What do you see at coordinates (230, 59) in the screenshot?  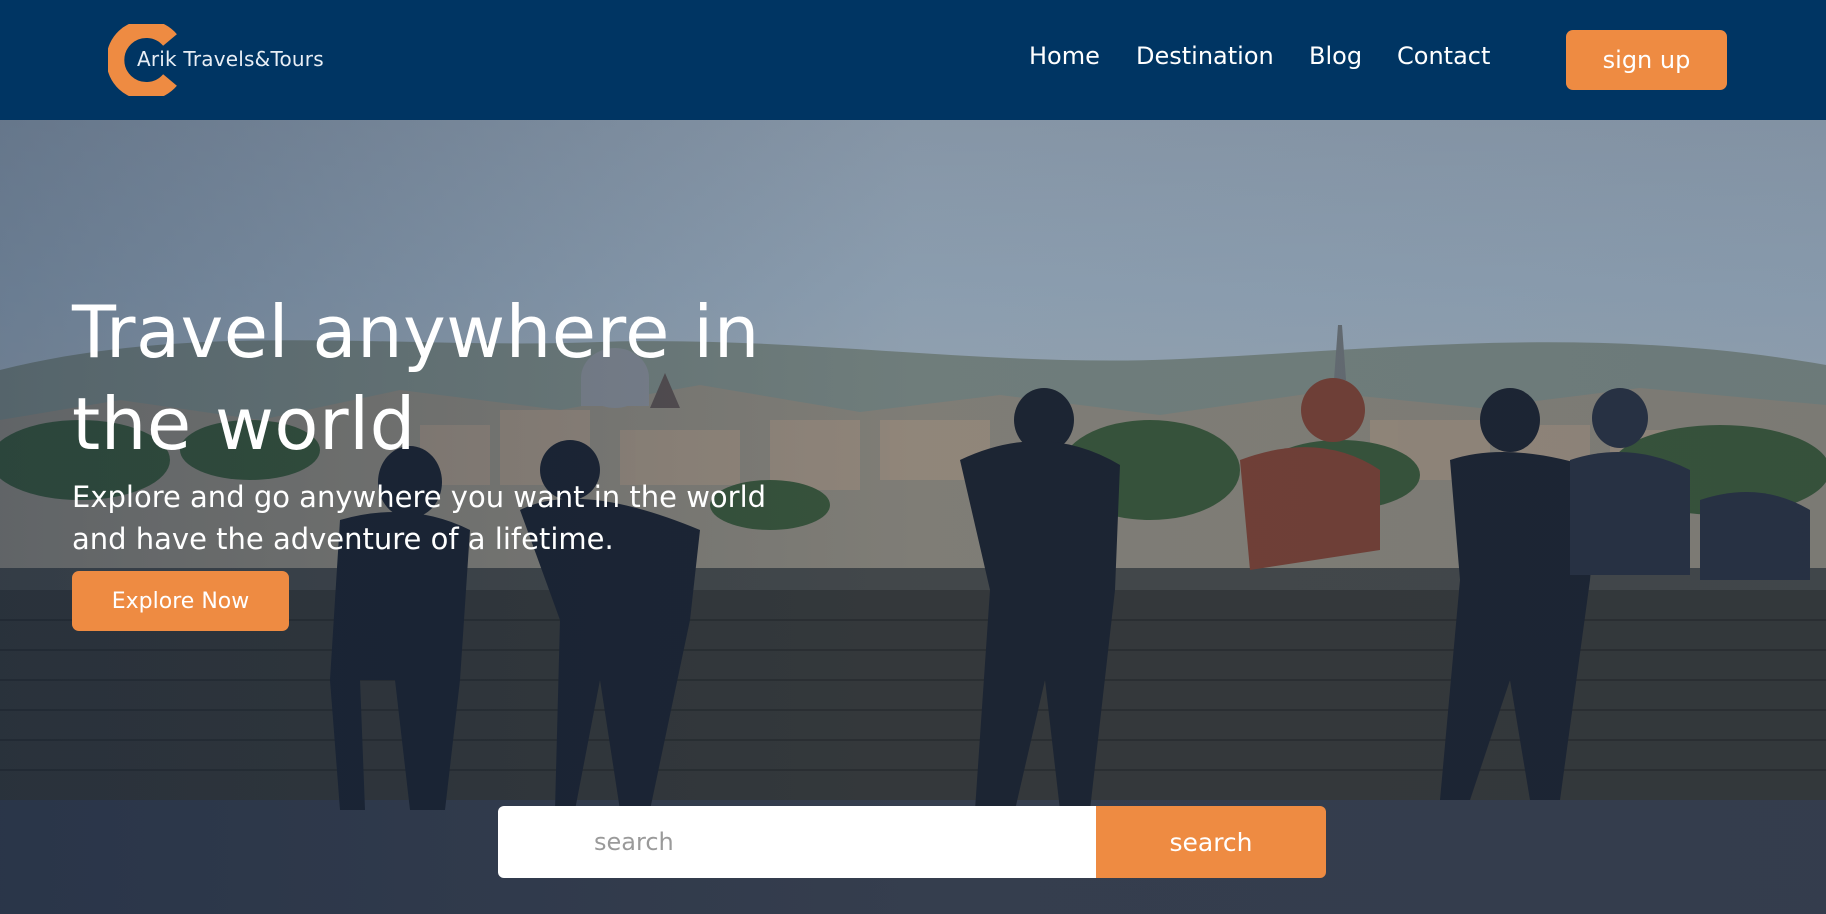 I see `brand-name: Arik Travels&Tours` at bounding box center [230, 59].